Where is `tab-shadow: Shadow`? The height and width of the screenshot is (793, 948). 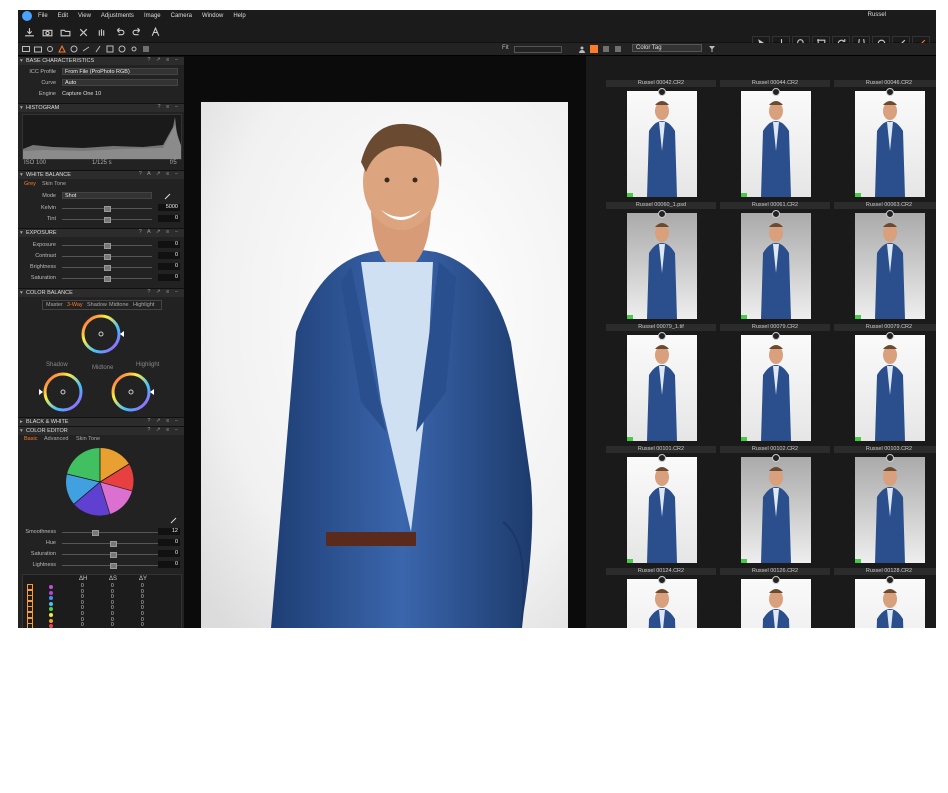 tab-shadow: Shadow is located at coordinates (97, 305).